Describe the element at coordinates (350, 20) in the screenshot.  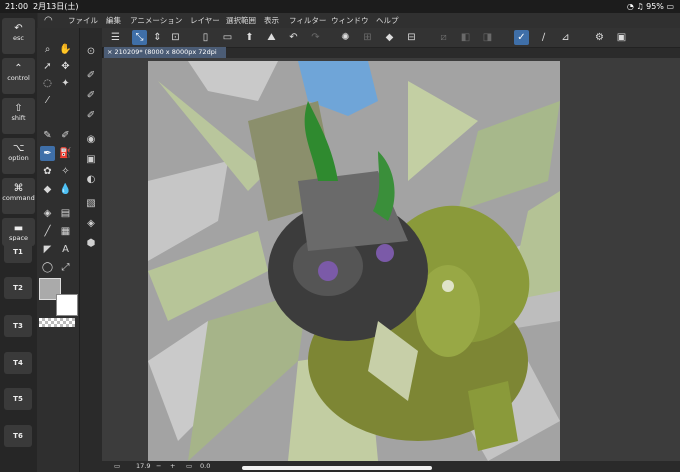
I see `menu-window: ウィンドウ` at that location.